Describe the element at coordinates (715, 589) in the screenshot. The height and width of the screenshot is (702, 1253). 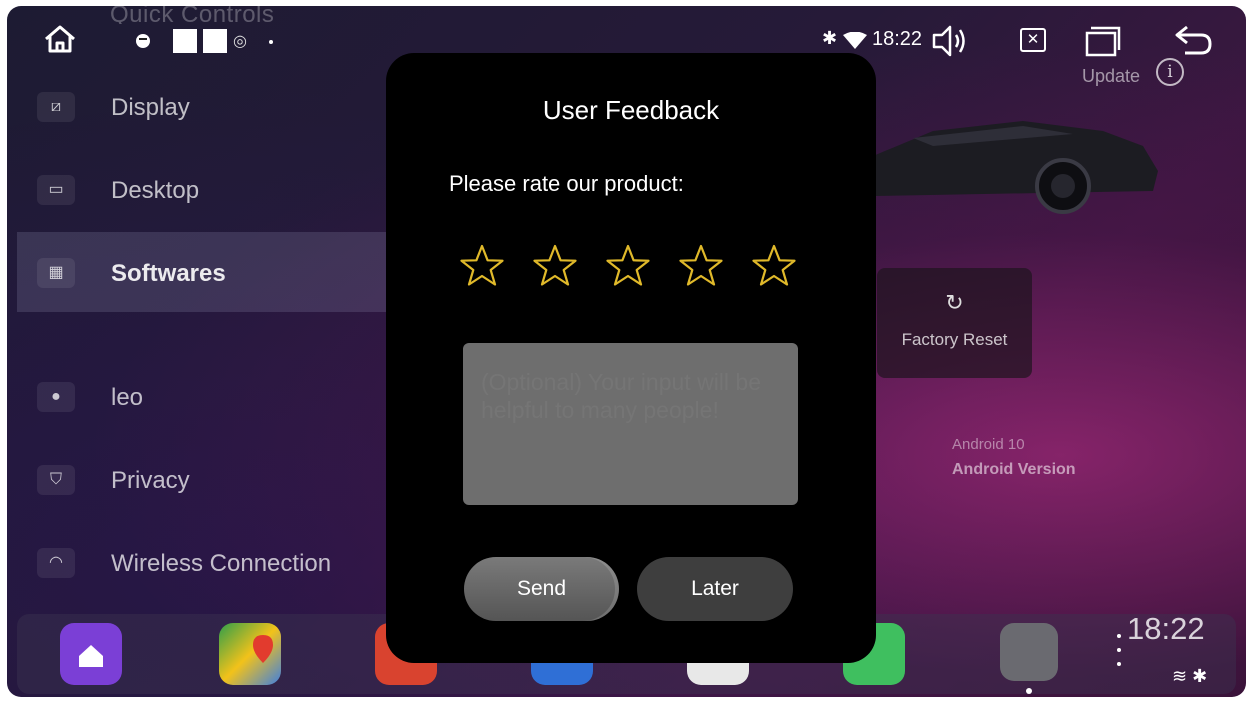
I see `later-button: Later` at that location.